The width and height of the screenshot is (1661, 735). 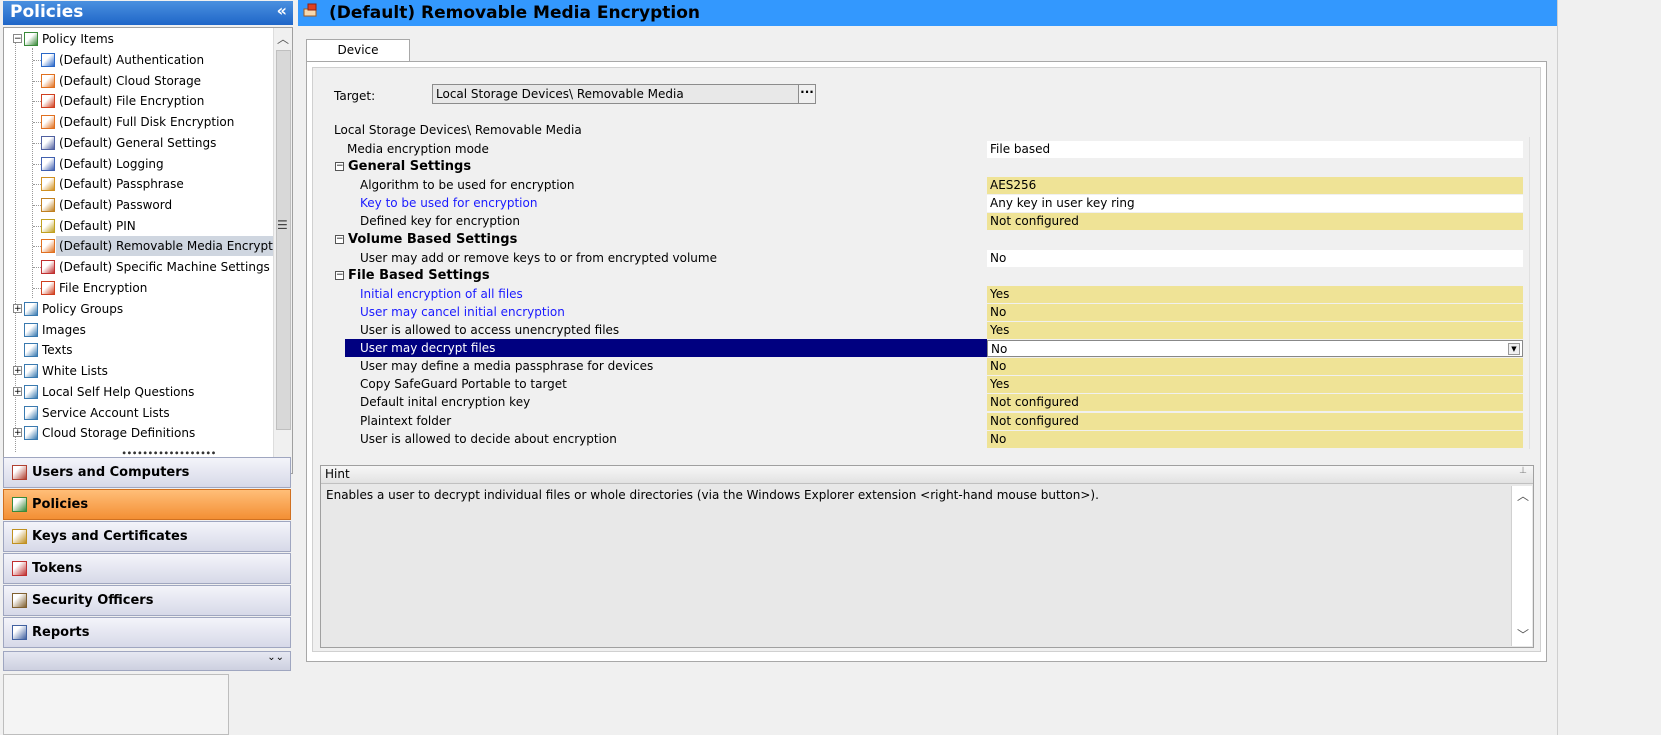 What do you see at coordinates (137, 392) in the screenshot?
I see `tree-item: + Local Self Help Questions` at bounding box center [137, 392].